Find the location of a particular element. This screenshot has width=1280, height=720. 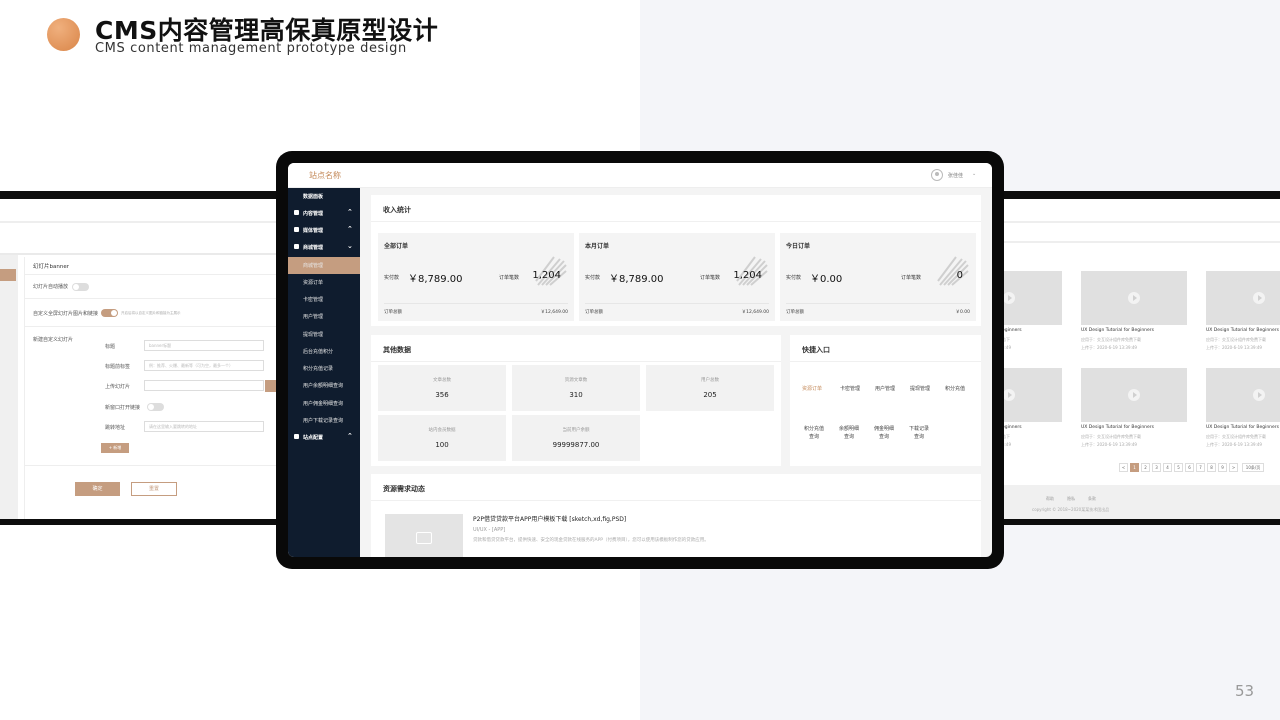

sidebar-subitem-points-records: 积分充值记录 is located at coordinates (324, 368).